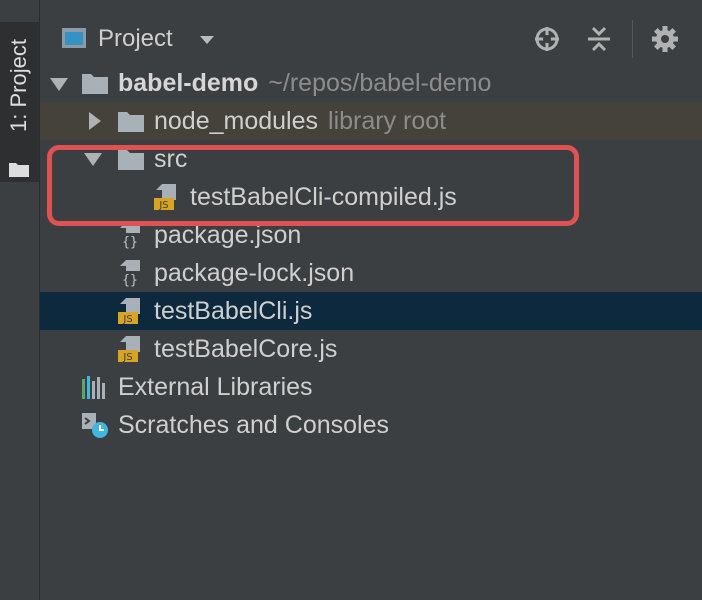 The image size is (702, 600). I want to click on tree-row-node-modules: node_modules library root, so click(371, 121).